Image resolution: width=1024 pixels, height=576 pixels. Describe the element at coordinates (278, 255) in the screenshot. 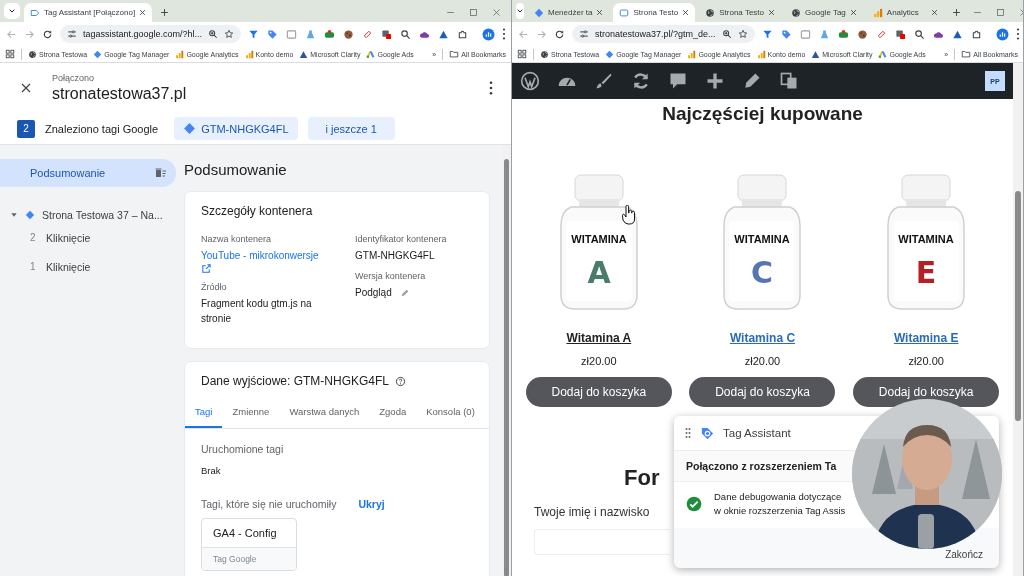

I see `container-link: YouTube - mikrokonwersje` at that location.